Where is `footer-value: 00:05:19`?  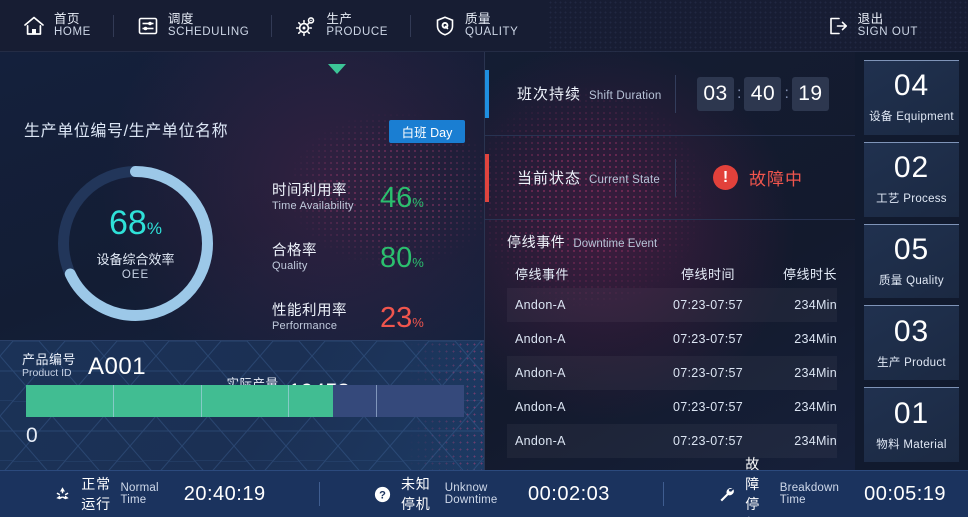 footer-value: 00:05:19 is located at coordinates (905, 493).